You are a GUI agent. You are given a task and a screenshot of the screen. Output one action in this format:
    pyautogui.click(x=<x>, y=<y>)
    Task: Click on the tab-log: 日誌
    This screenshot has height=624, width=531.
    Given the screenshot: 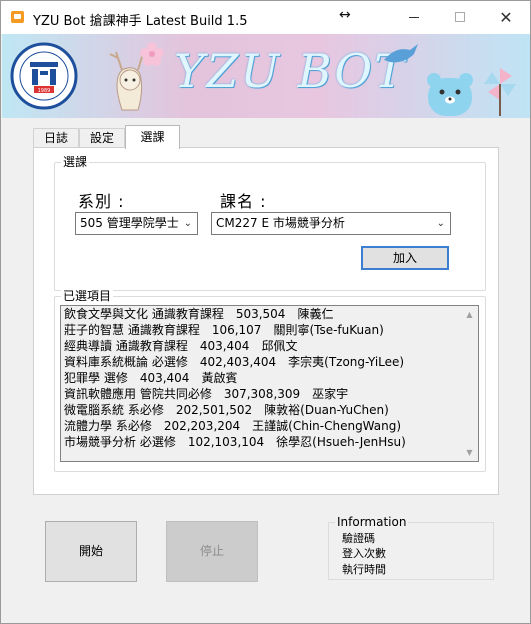 What is the action you would take?
    pyautogui.click(x=56, y=138)
    